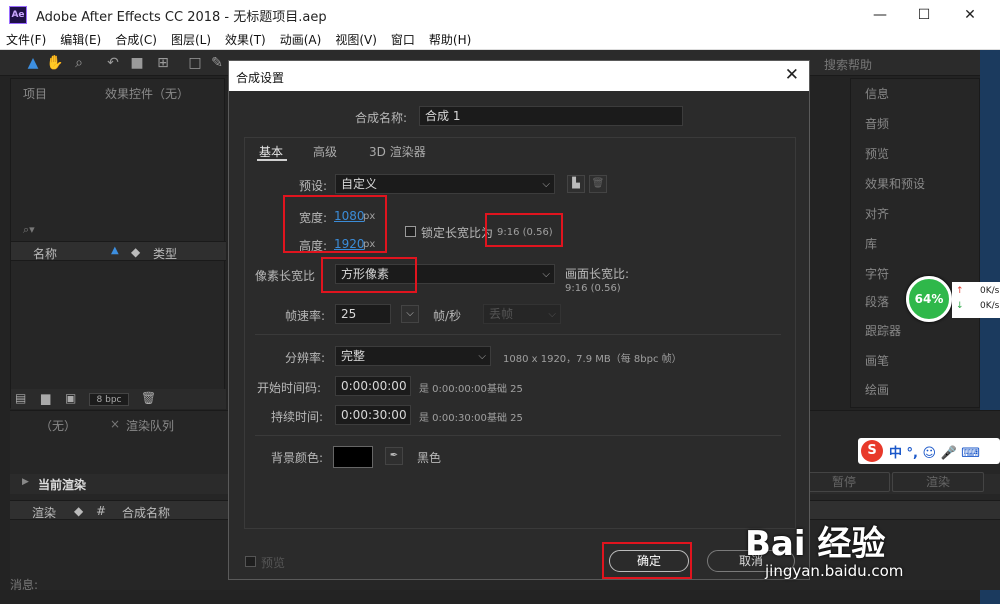  What do you see at coordinates (217, 63) in the screenshot?
I see `pen-tool-icon: ✎` at bounding box center [217, 63].